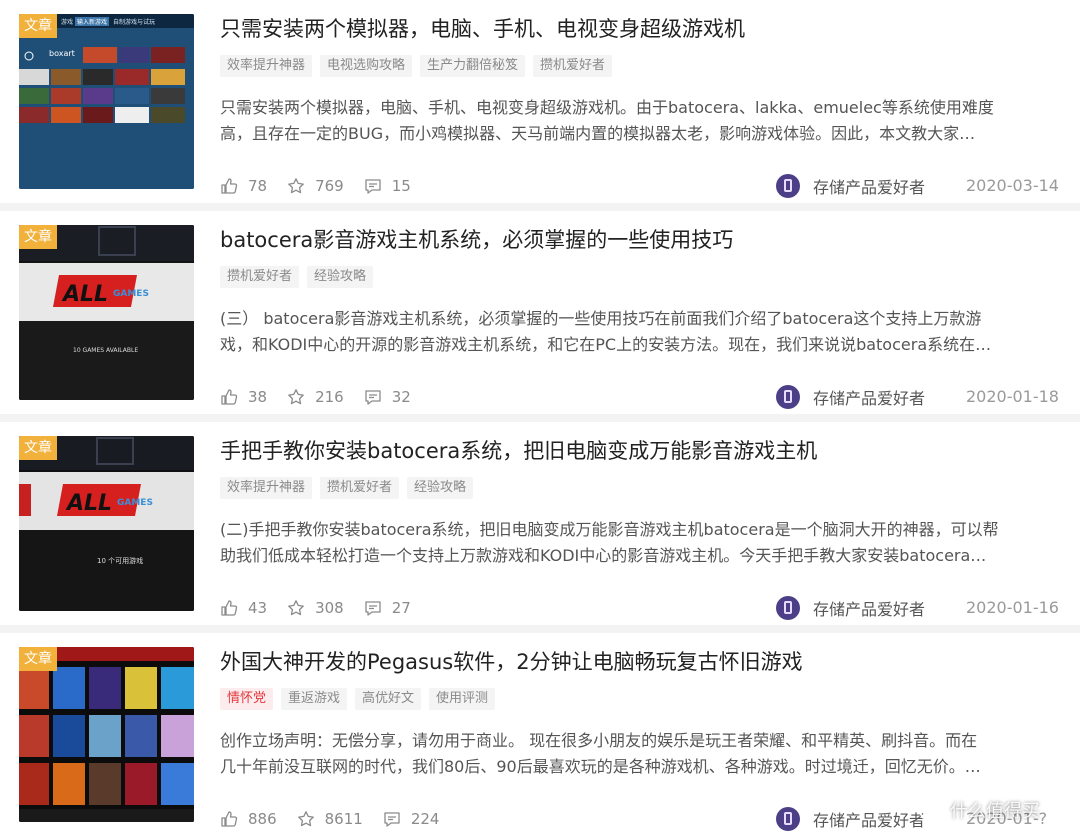 Image resolution: width=1080 pixels, height=837 pixels. I want to click on comment-count: 15, so click(401, 186).